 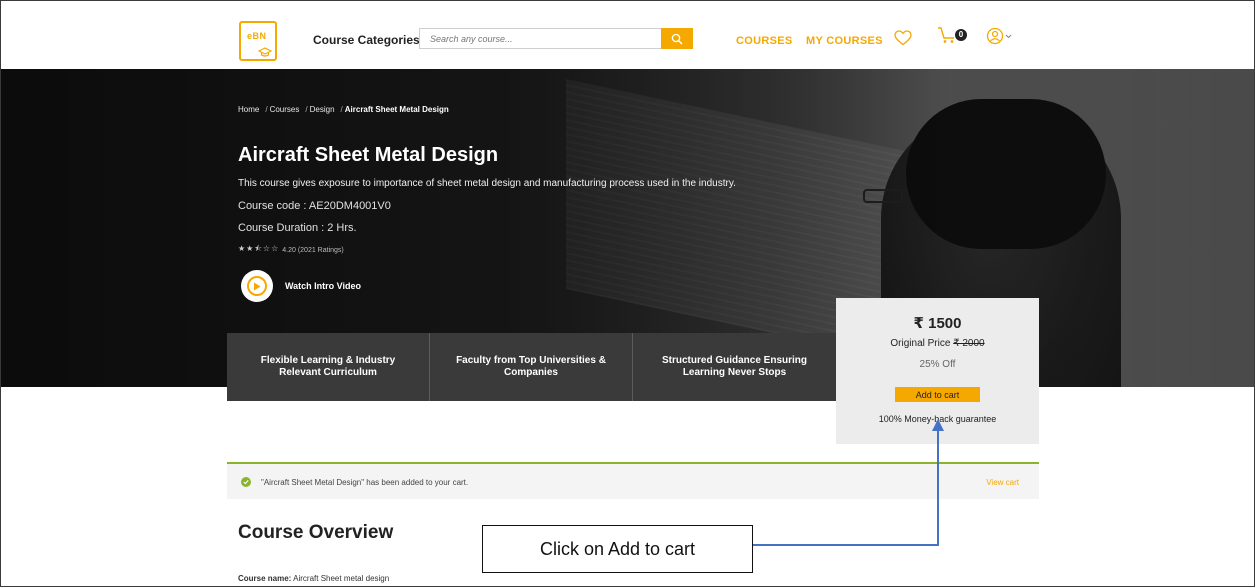 What do you see at coordinates (1002, 482) in the screenshot?
I see `view-cart-link: View cart` at bounding box center [1002, 482].